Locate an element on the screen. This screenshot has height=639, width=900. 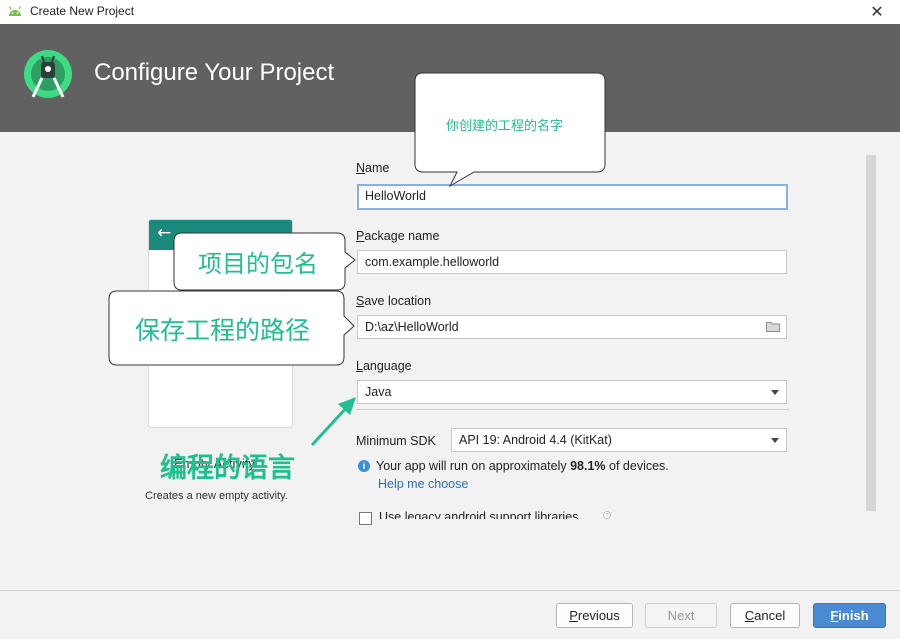
info-icon: i is located at coordinates (364, 466).